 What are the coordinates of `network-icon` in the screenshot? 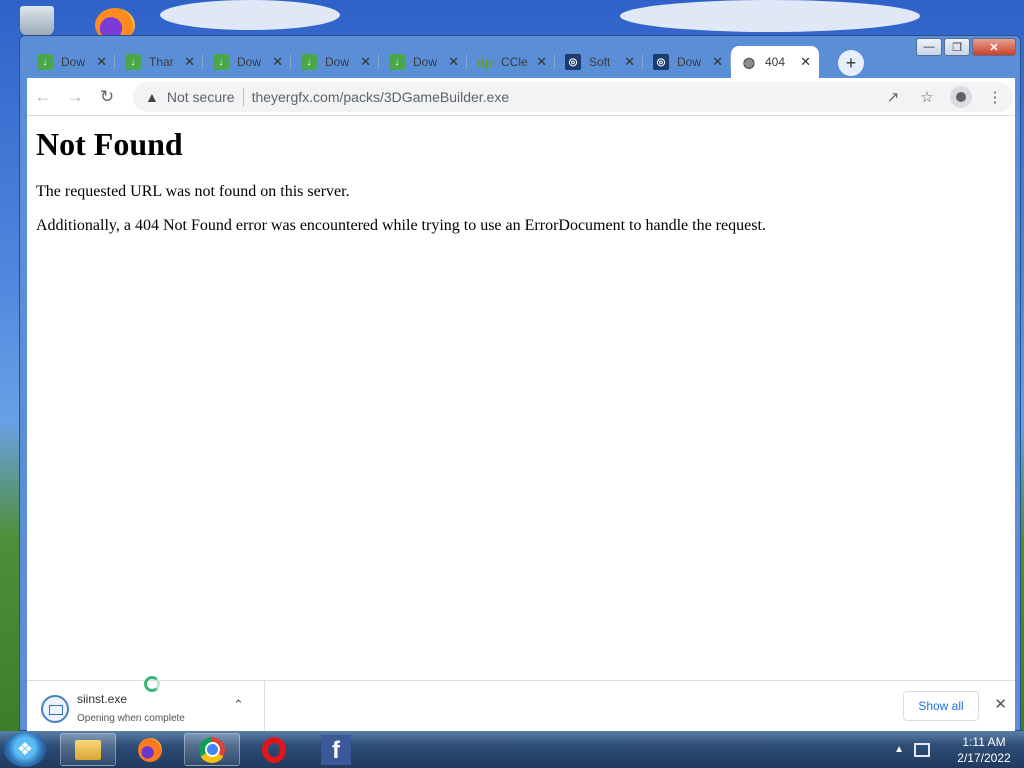 It's located at (922, 749).